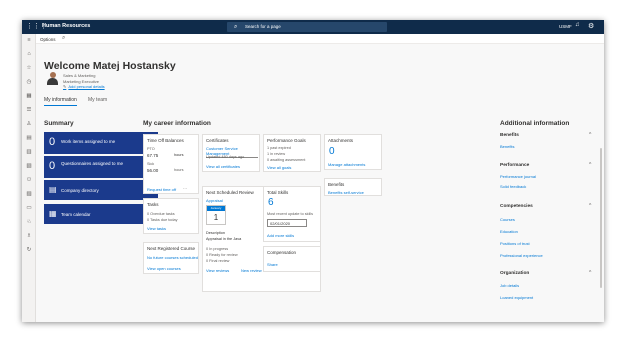  What do you see at coordinates (279, 167) in the screenshot?
I see `view-all-goals-link: View all goals` at bounding box center [279, 167].